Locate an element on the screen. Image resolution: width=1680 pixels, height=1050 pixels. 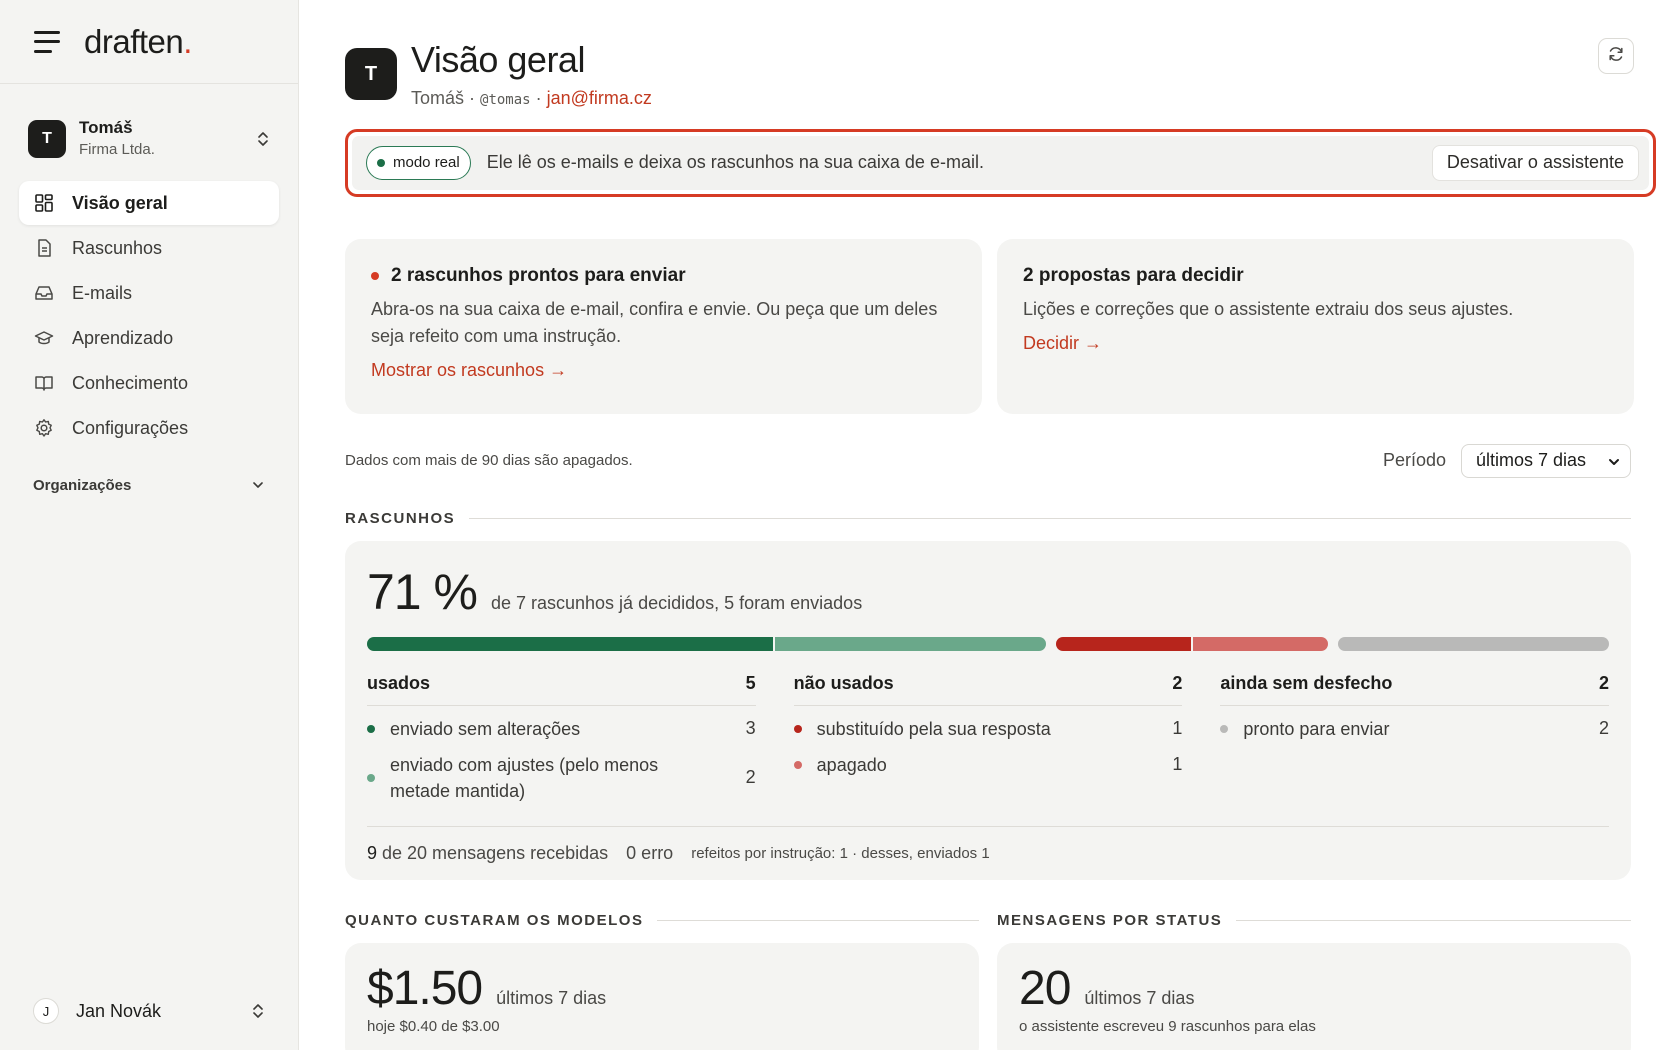
sidebar-item-conhecimento: Conhecimento is located at coordinates (149, 383).